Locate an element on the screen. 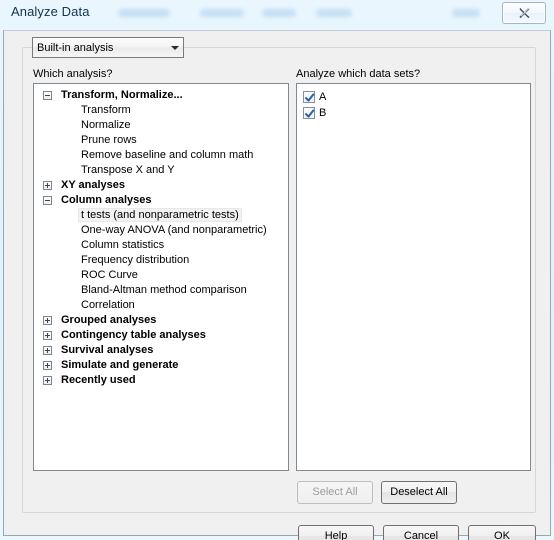  analyze-data-sets-label: Analyze which data sets? is located at coordinates (358, 74).